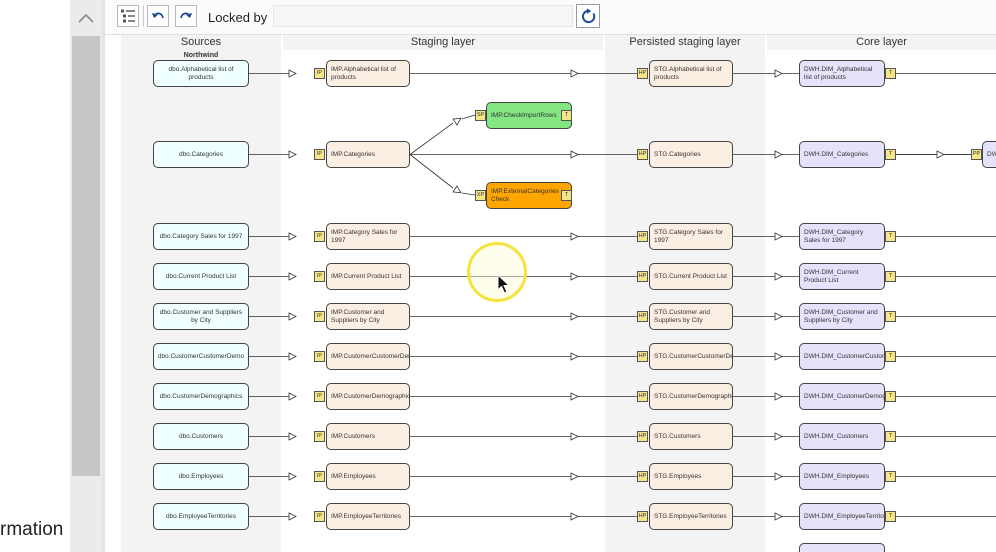 This screenshot has height=552, width=996. Describe the element at coordinates (32, 529) in the screenshot. I see `left-panel-label: rmation` at that location.